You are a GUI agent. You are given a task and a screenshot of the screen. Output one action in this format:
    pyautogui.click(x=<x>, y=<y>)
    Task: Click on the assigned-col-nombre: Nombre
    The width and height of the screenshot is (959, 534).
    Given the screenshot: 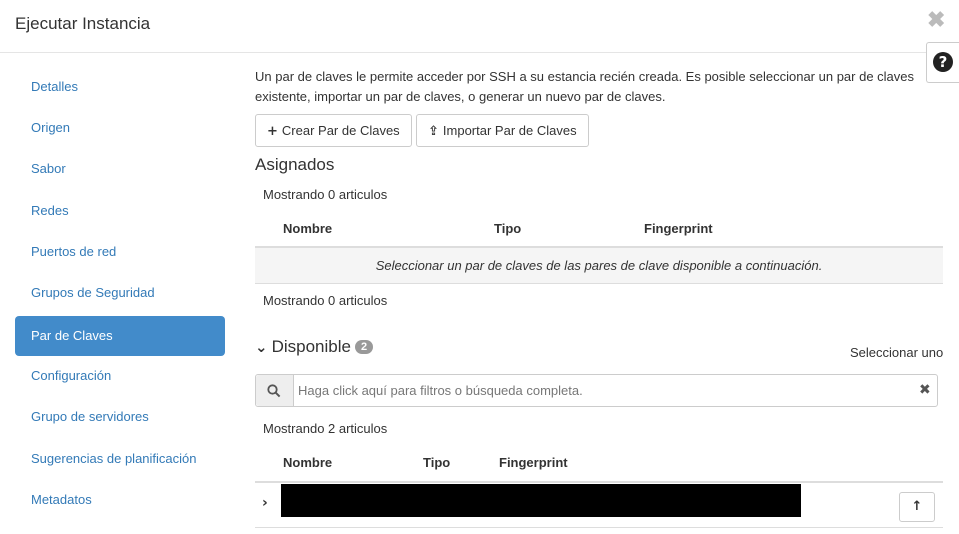 What is the action you would take?
    pyautogui.click(x=307, y=228)
    